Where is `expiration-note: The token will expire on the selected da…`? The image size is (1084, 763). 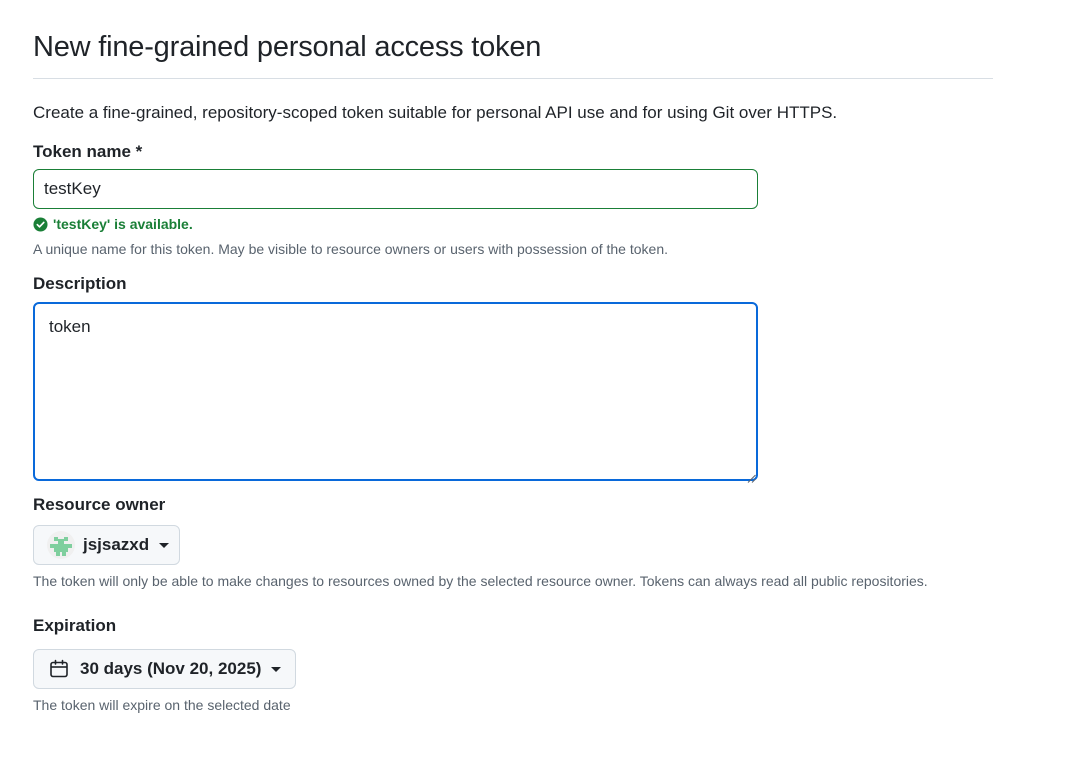
expiration-note: The token will expire on the selected da… is located at coordinates (162, 705).